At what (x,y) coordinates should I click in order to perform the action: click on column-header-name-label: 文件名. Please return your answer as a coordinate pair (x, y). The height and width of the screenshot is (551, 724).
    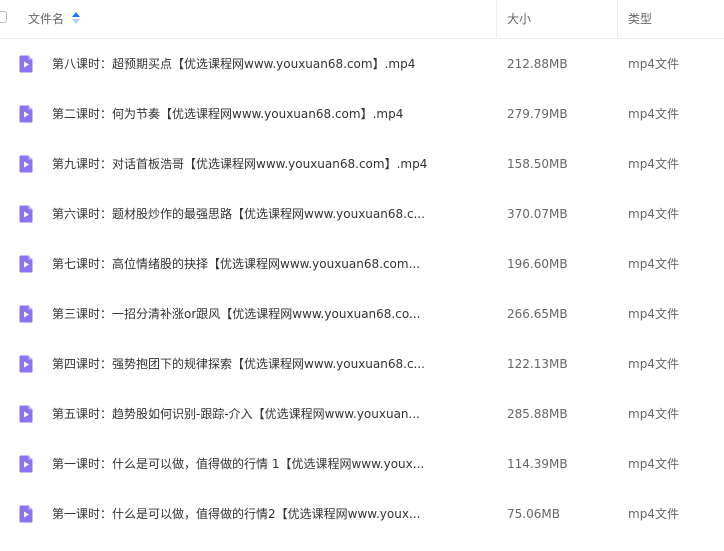
    Looking at the image, I should click on (46, 19).